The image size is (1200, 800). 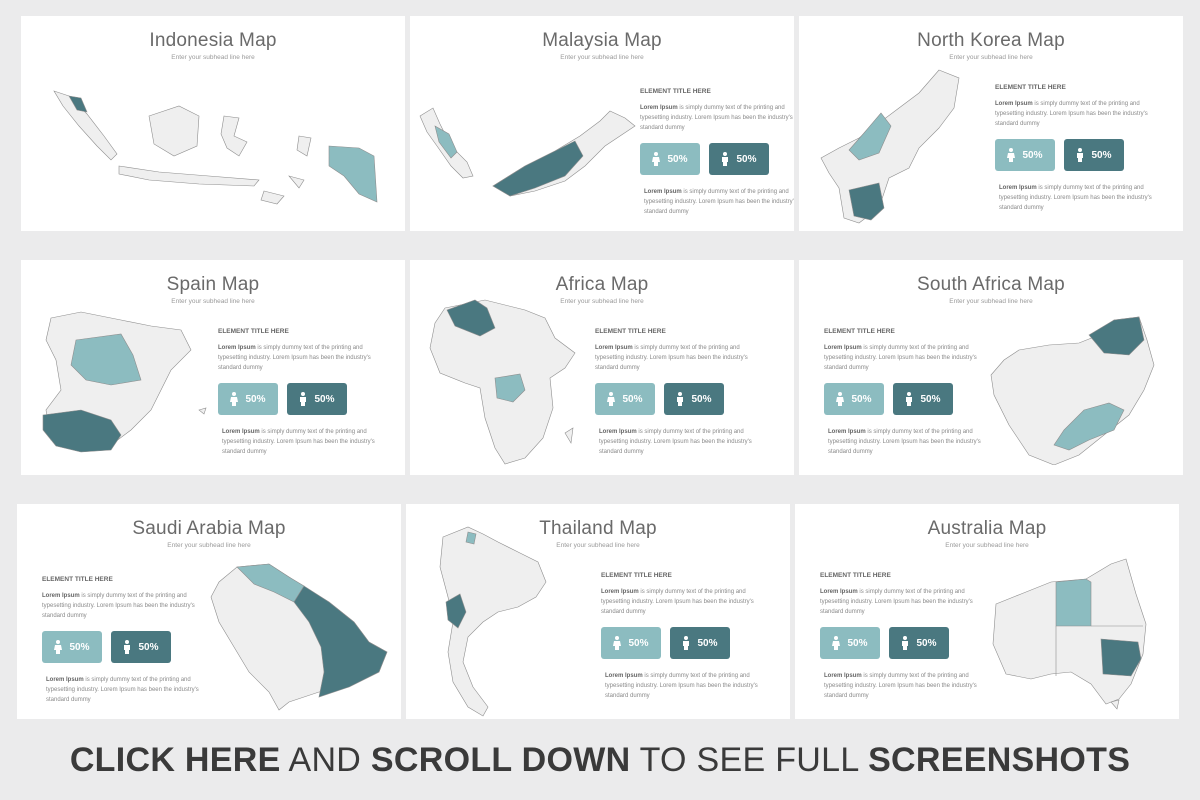 I want to click on thailand-map, so click(x=493, y=621).